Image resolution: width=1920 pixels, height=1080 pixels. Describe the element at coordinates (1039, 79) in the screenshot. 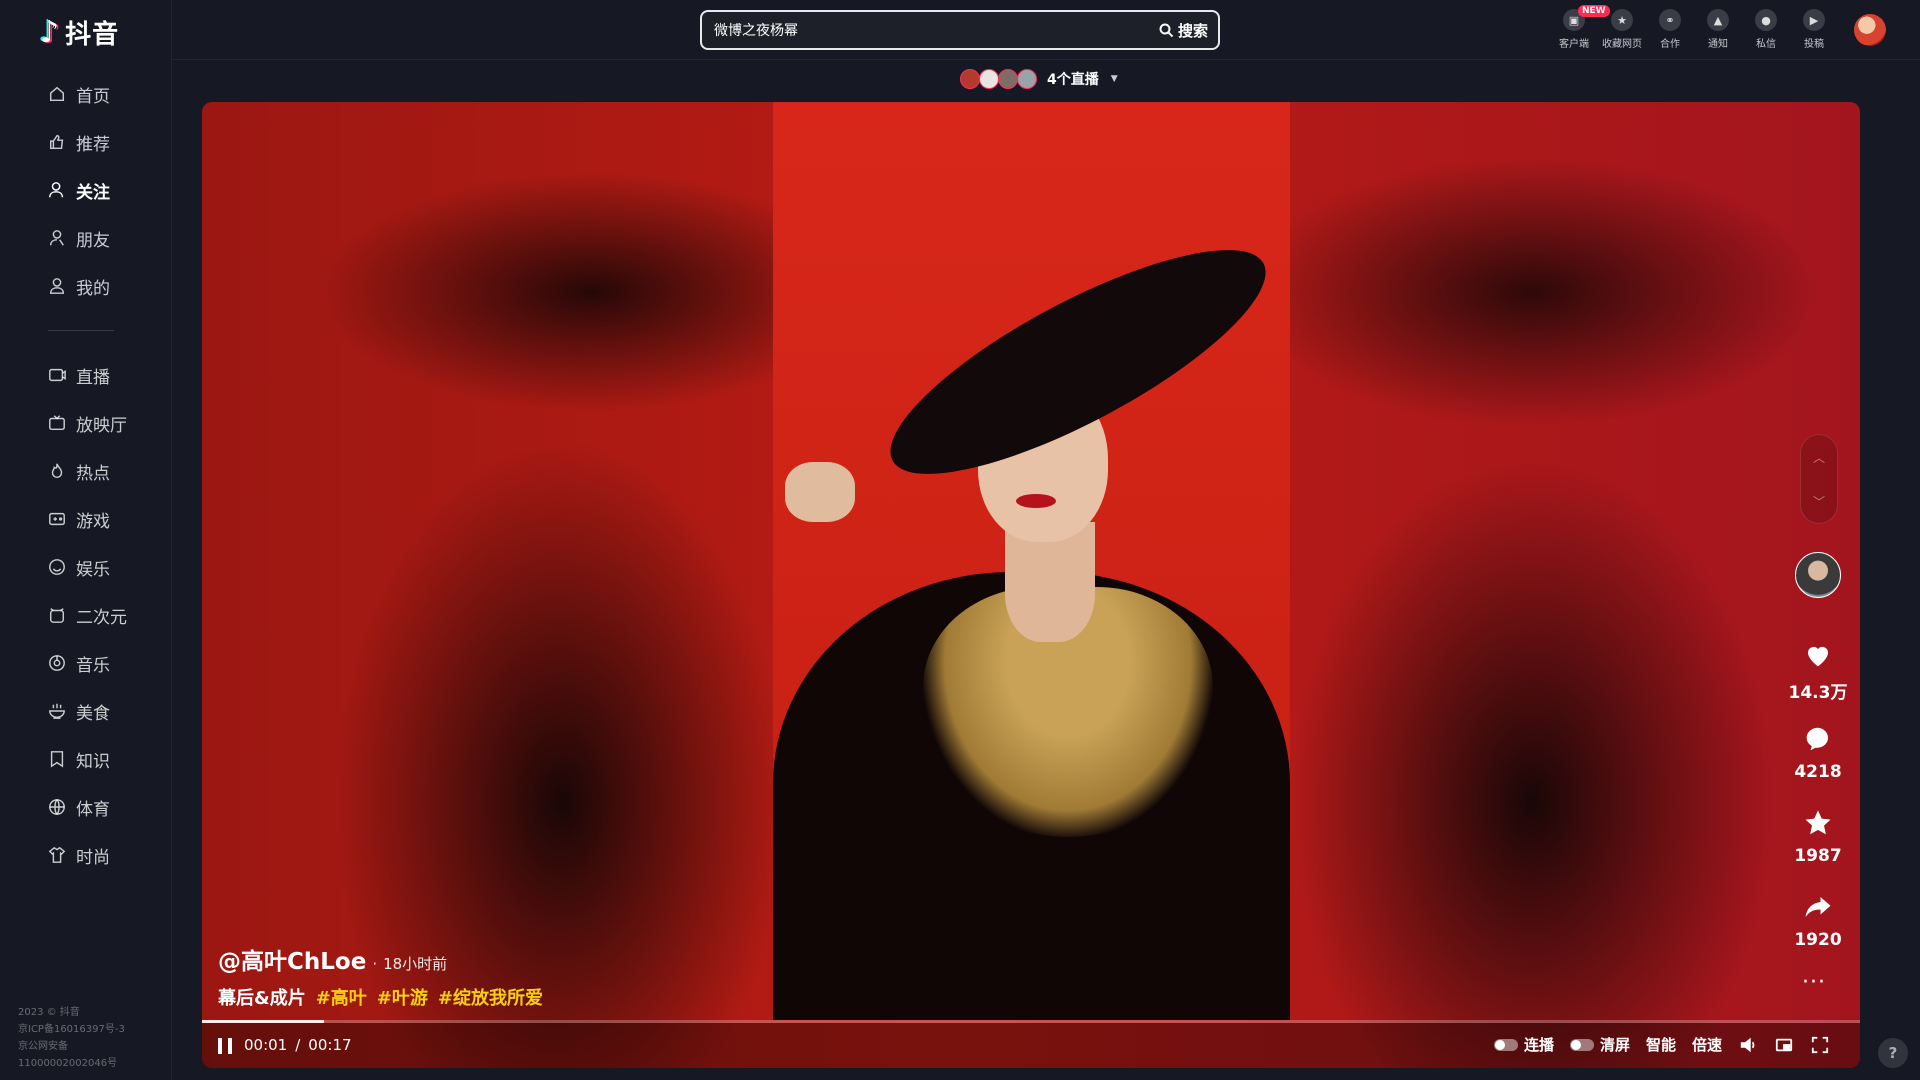

I see `live-entry: 4个直播 ▼` at that location.